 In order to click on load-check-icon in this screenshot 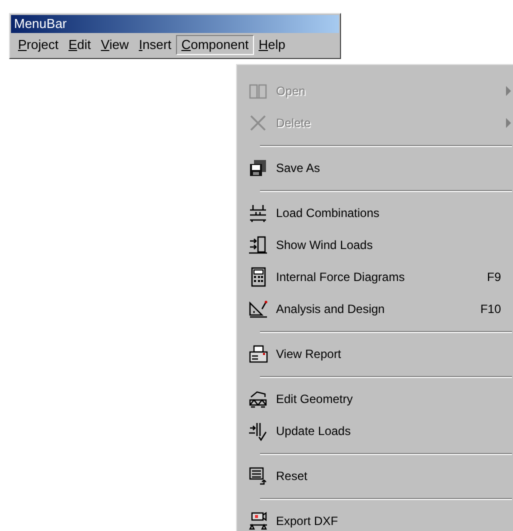, I will do `click(258, 431)`.